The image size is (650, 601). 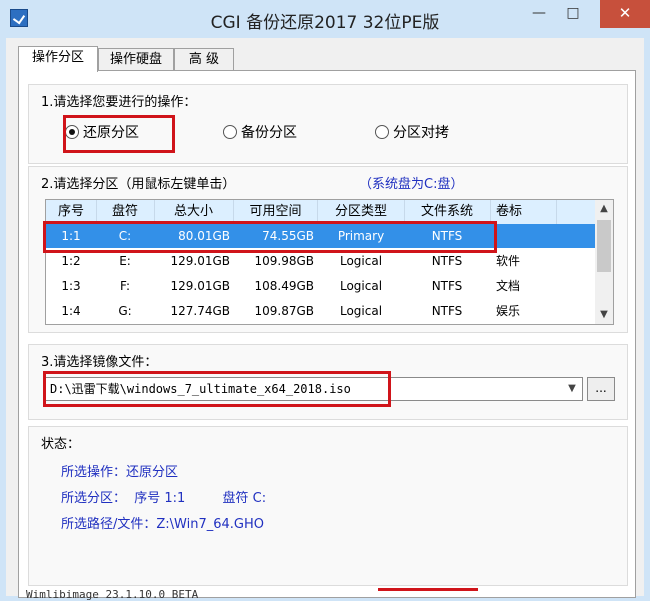 What do you see at coordinates (573, 14) in the screenshot?
I see `maximize-button: □` at bounding box center [573, 14].